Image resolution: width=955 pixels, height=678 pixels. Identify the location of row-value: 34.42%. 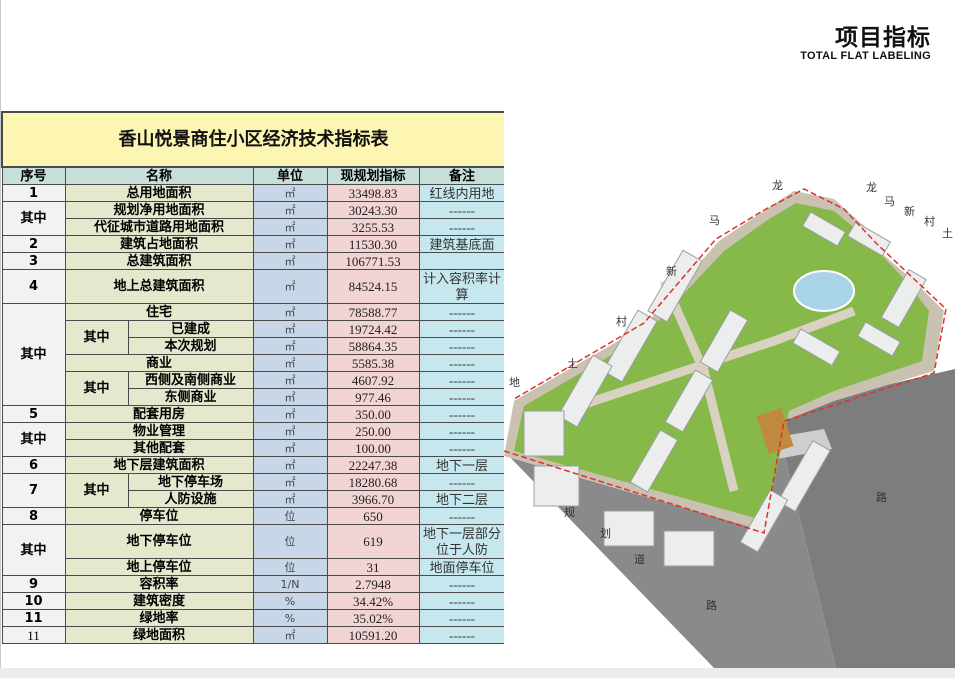
(373, 601).